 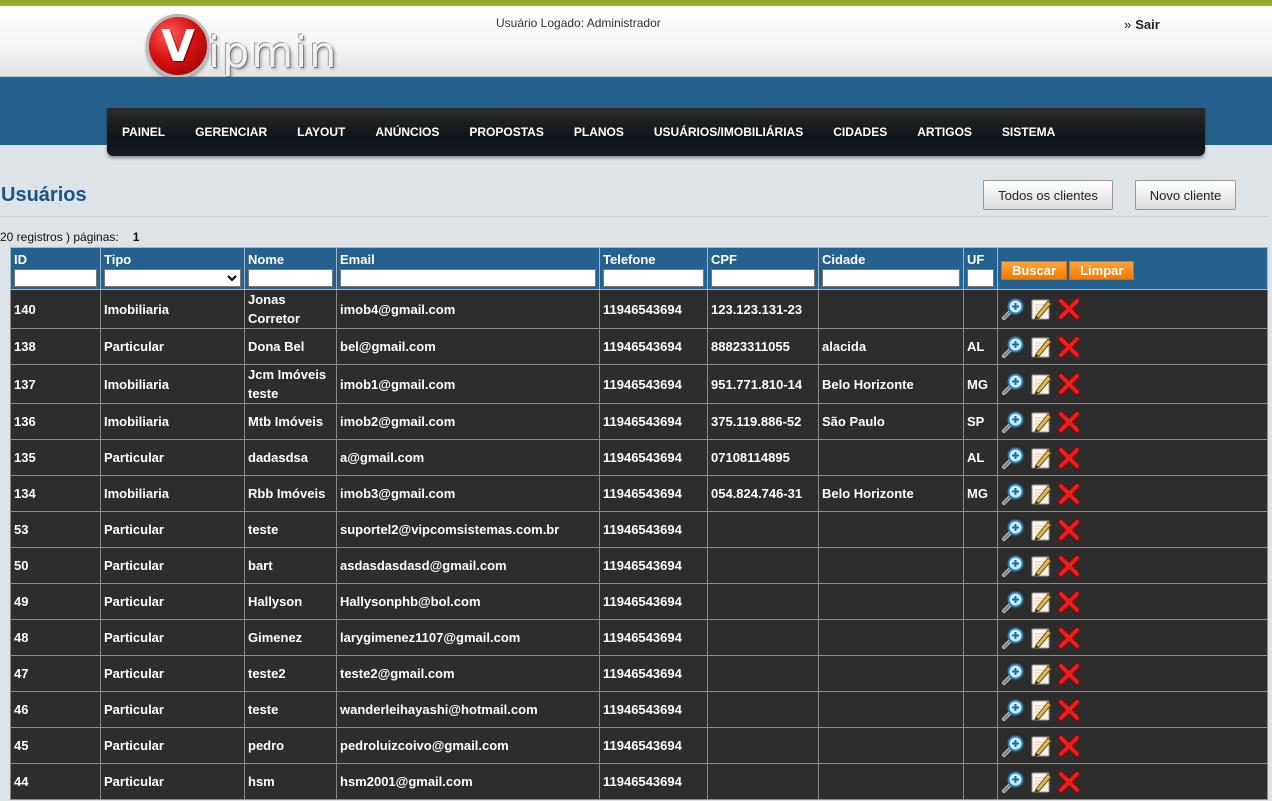 What do you see at coordinates (468, 278) in the screenshot?
I see `filter-email-input` at bounding box center [468, 278].